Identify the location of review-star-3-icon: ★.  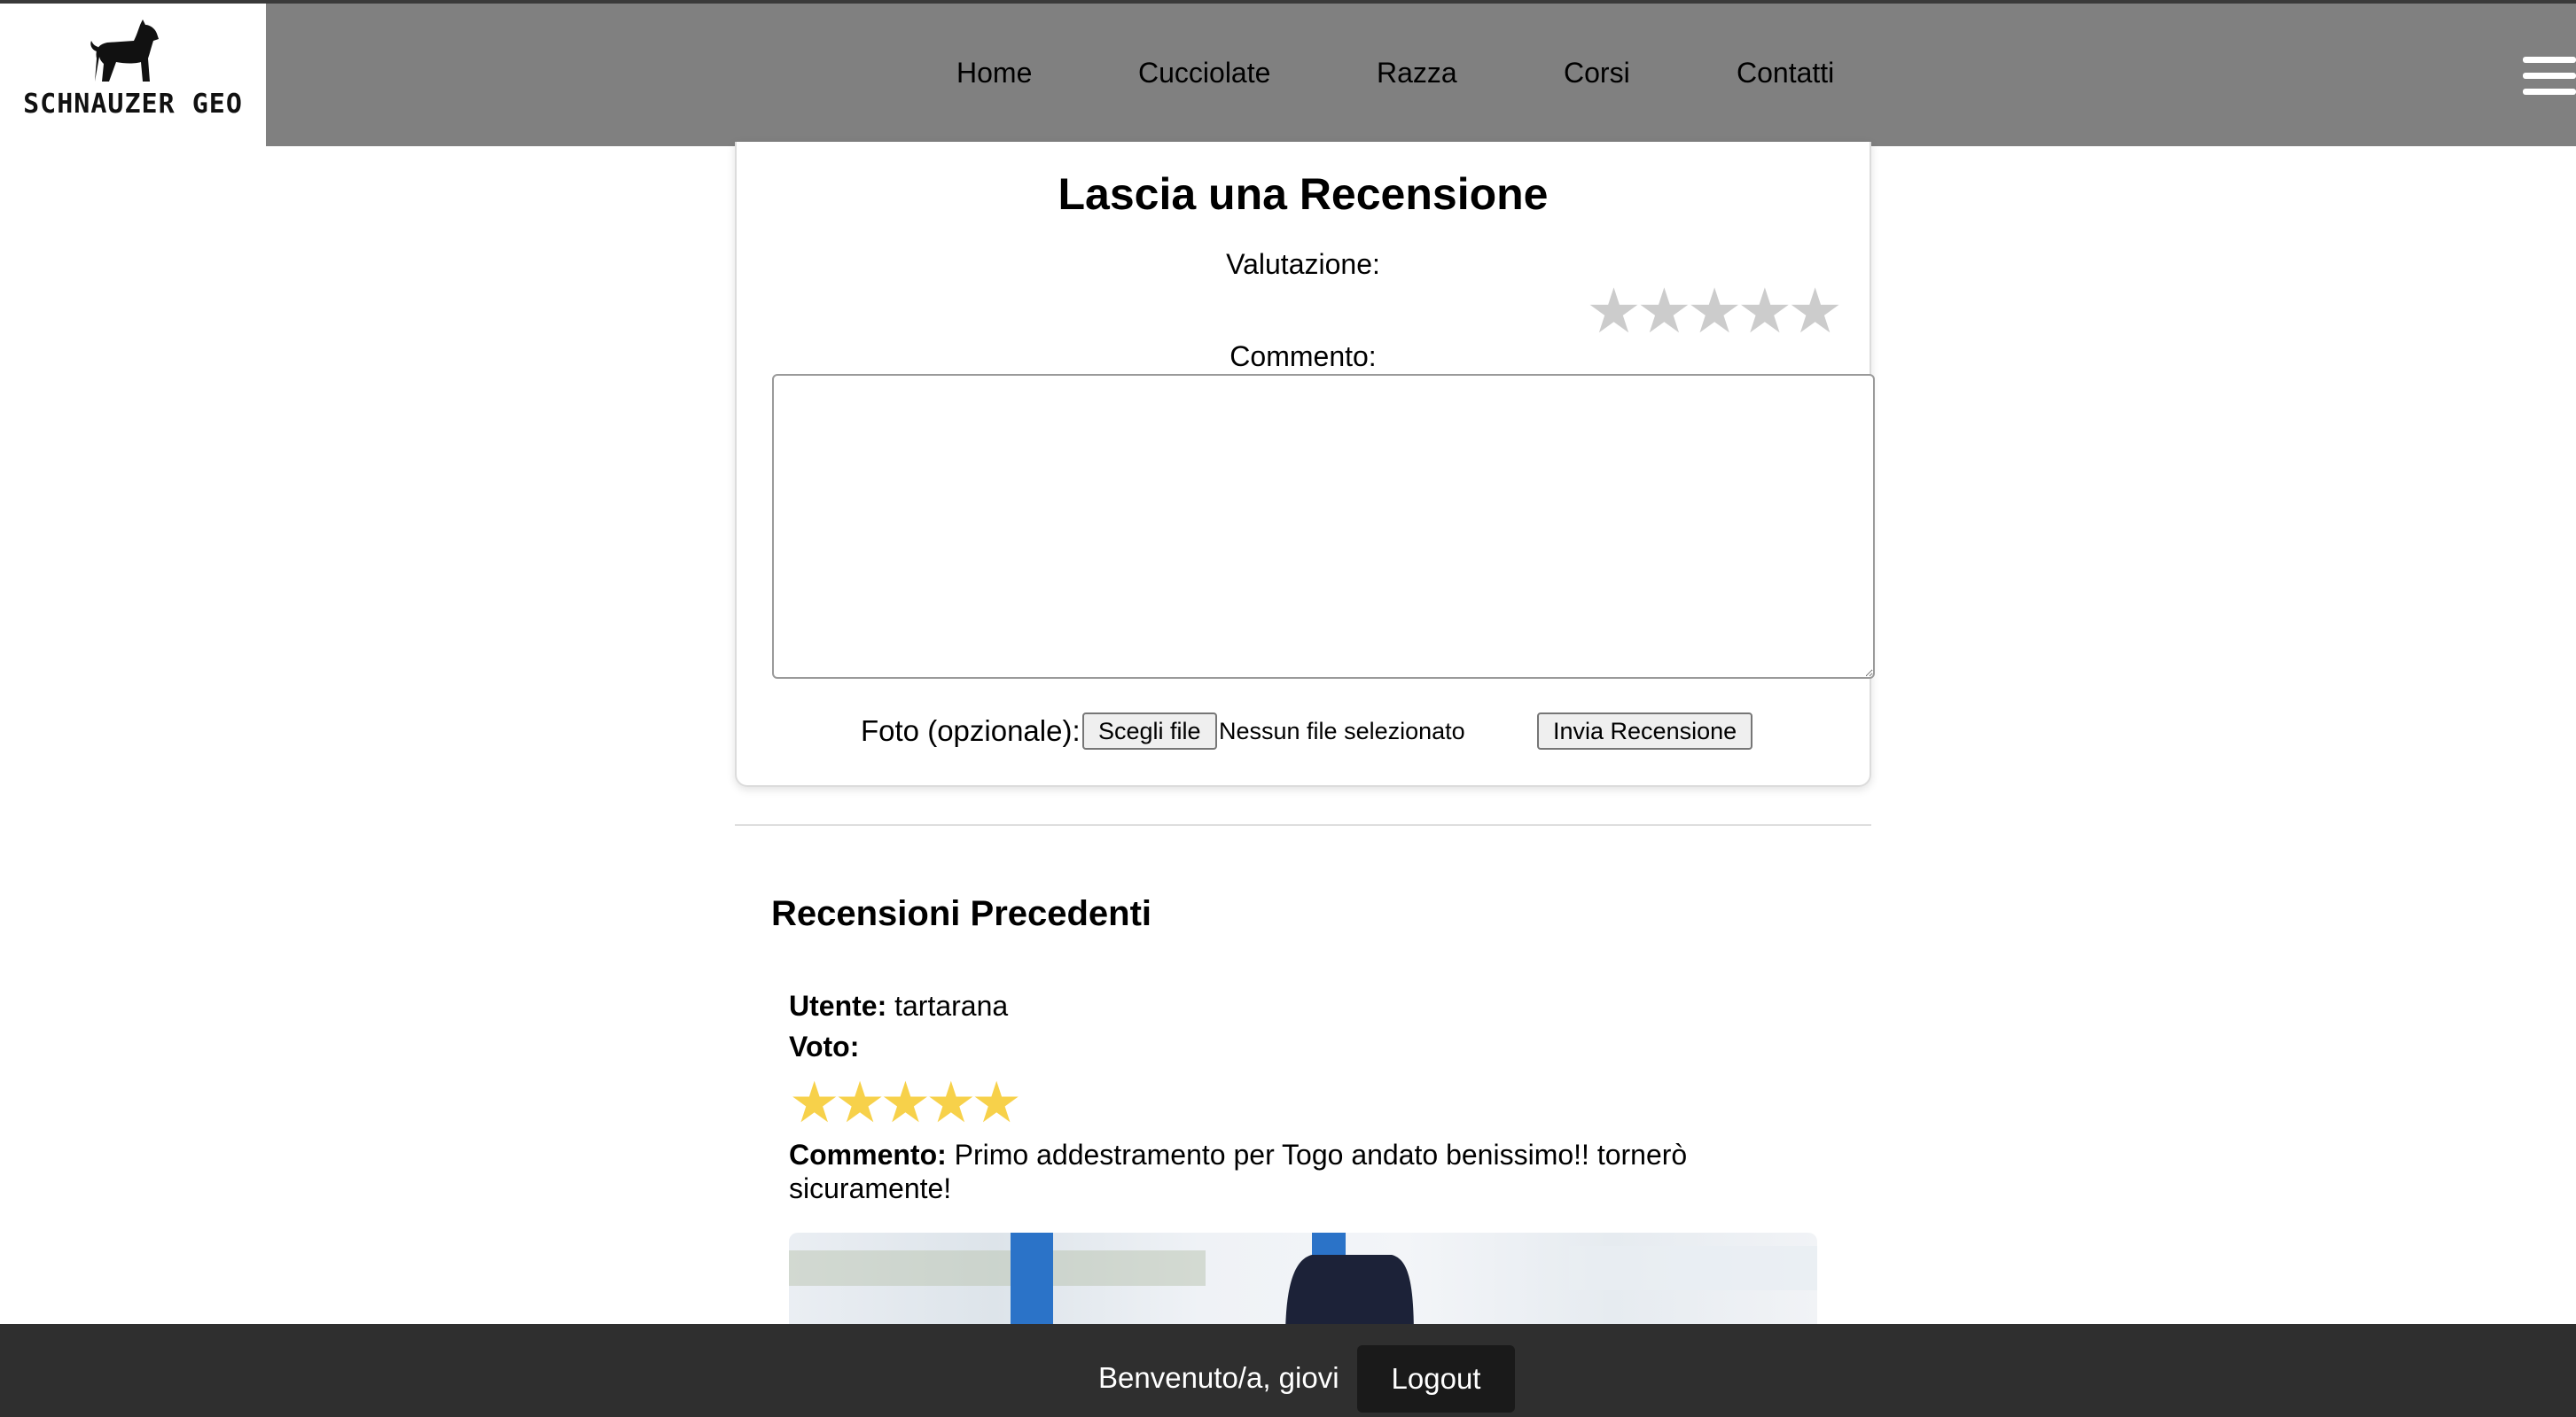
(905, 1102).